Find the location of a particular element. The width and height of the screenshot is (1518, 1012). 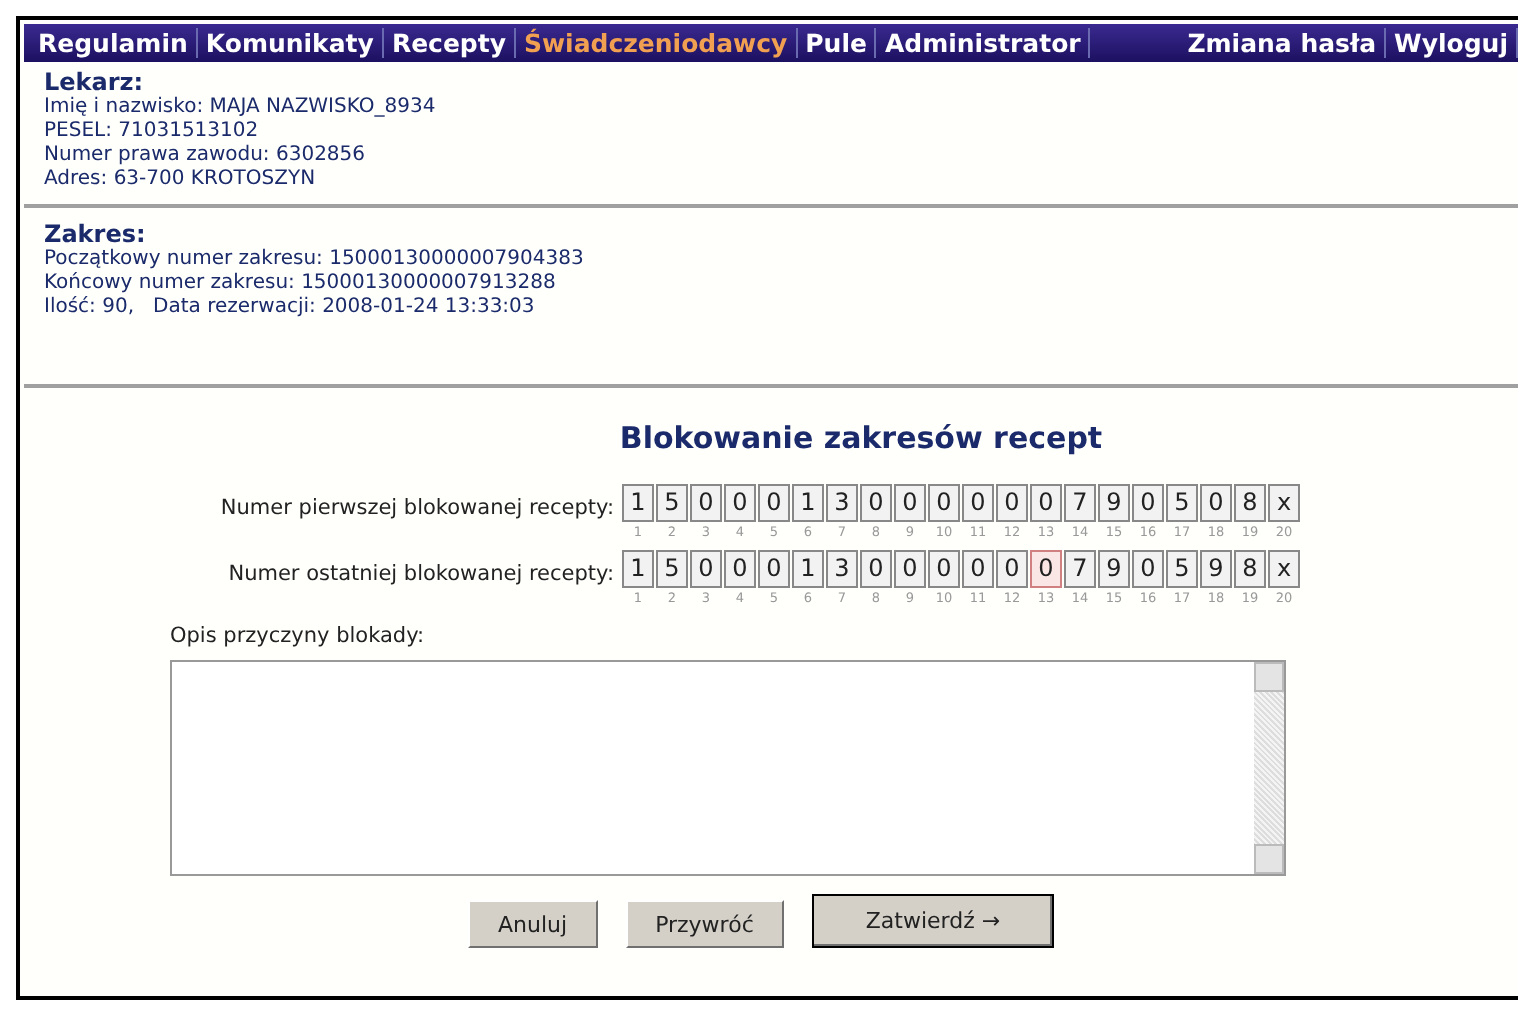

info-text: Imię i nazwisko: MAJA NAZWISKO_8934 is located at coordinates (241, 108).